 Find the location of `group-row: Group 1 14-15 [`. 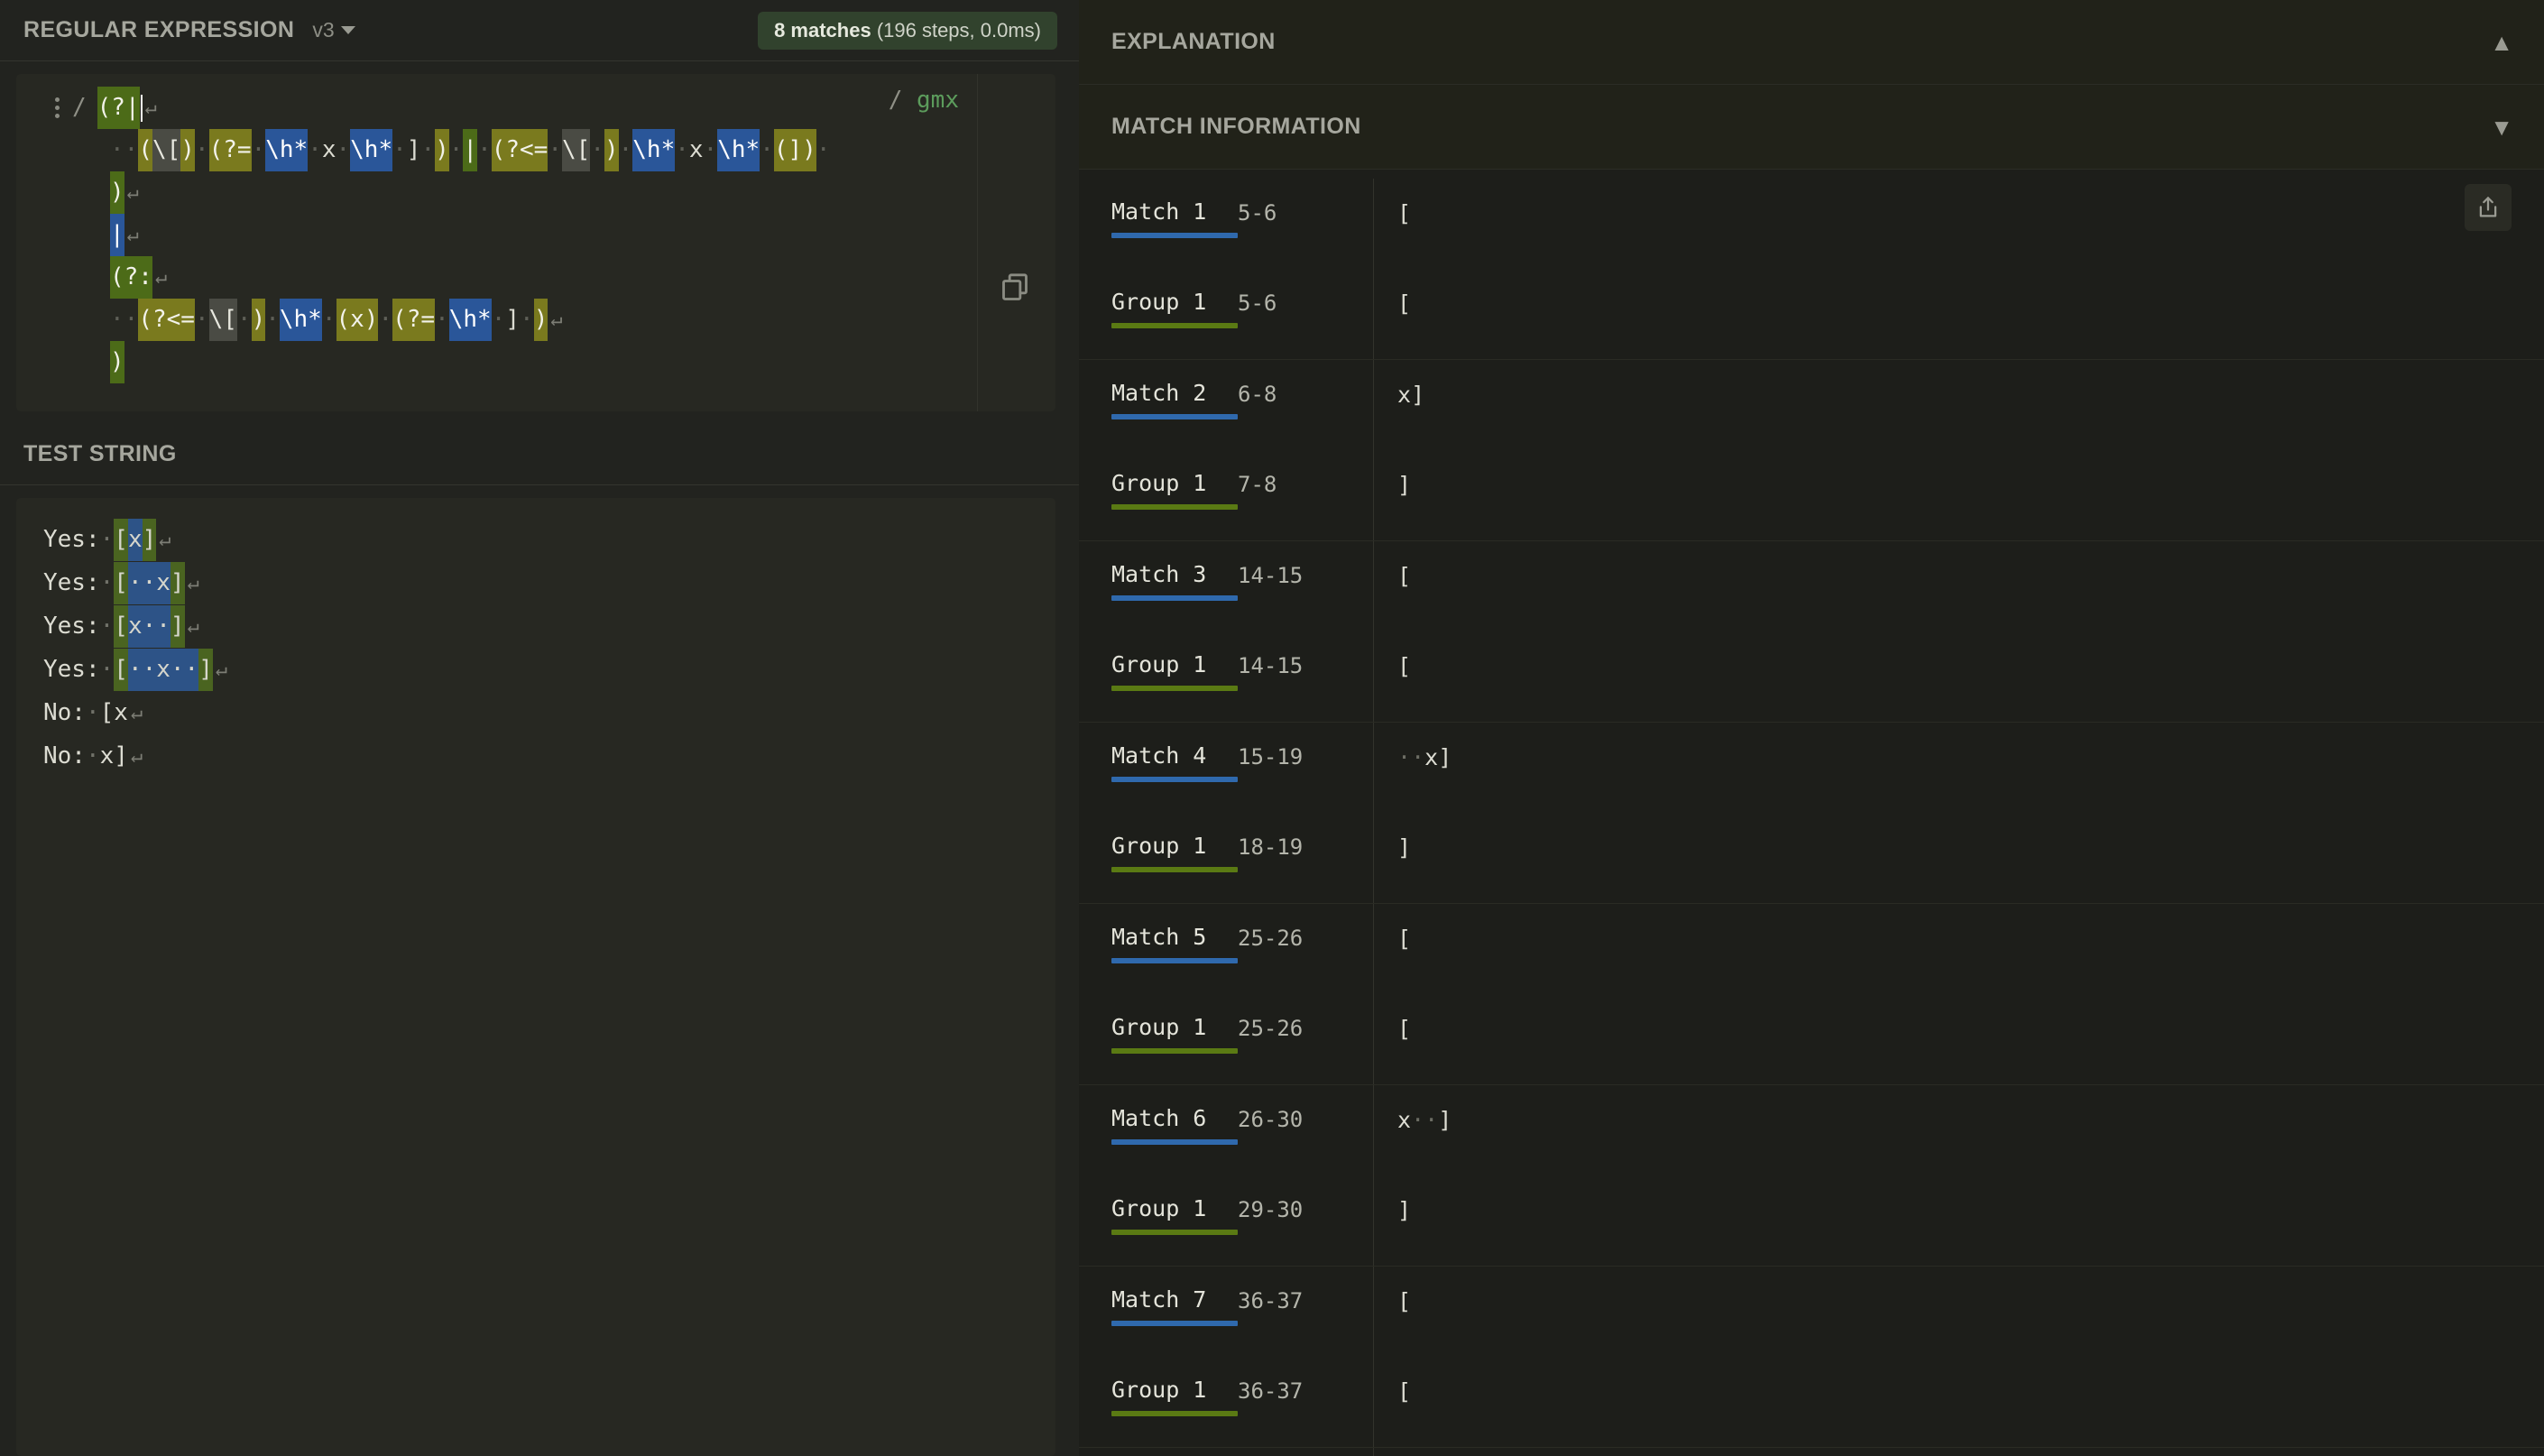

group-row: Group 1 14-15 [ is located at coordinates (1811, 676).